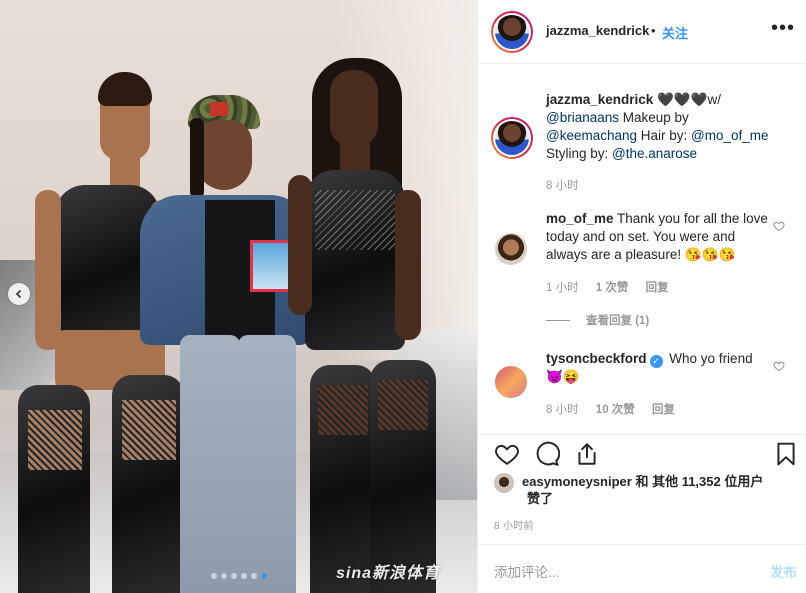 This screenshot has height=593, width=806. Describe the element at coordinates (654, 117) in the screenshot. I see `caption-text-part: Makeup by` at that location.